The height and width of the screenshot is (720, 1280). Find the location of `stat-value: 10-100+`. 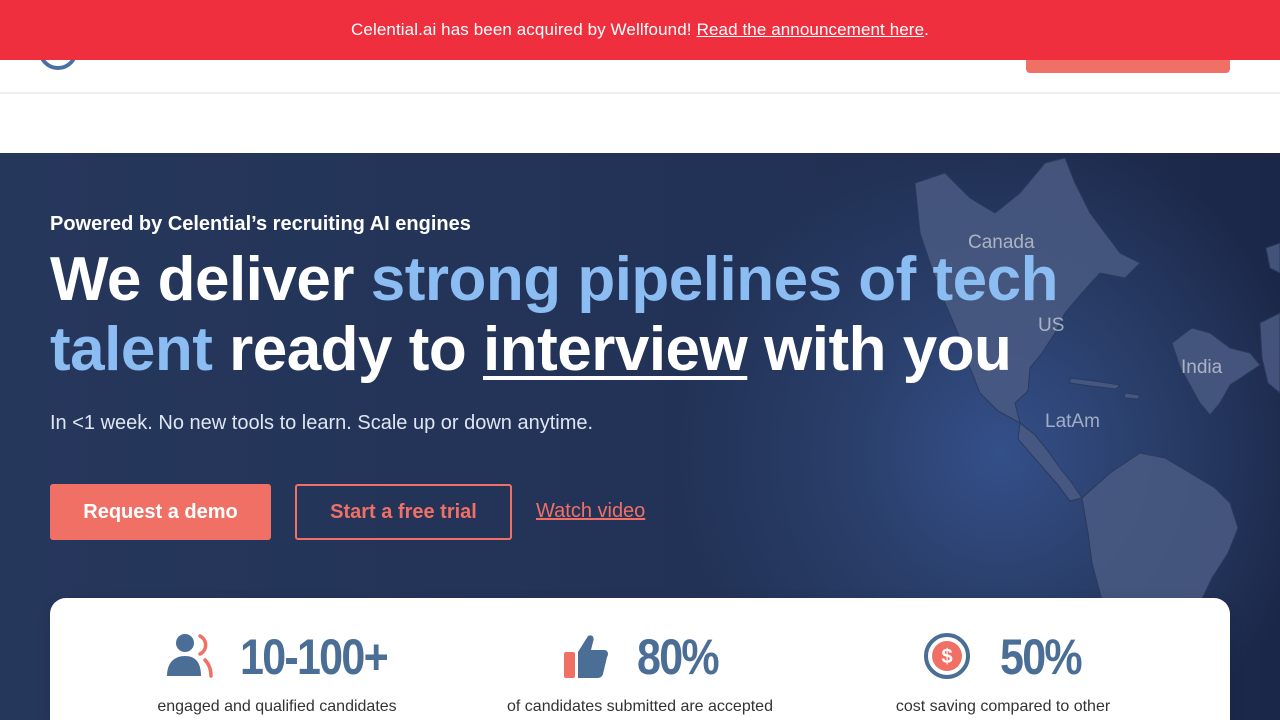

stat-value: 10-100+ is located at coordinates (314, 657).